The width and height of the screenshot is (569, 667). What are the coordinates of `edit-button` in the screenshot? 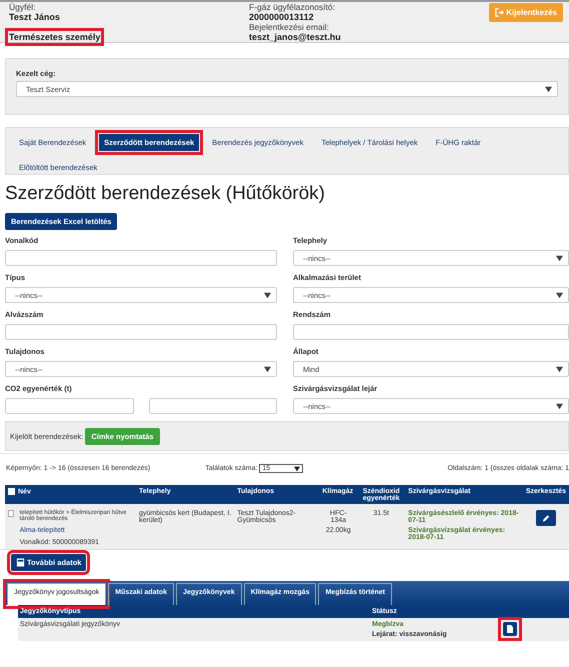 It's located at (546, 518).